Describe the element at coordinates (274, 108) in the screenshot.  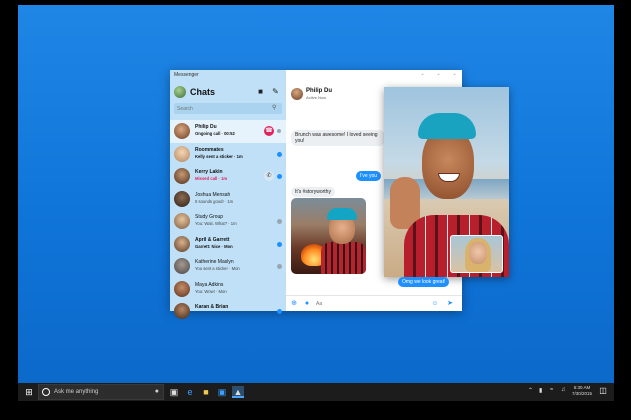
I see `search-icon: ⚲` at that location.